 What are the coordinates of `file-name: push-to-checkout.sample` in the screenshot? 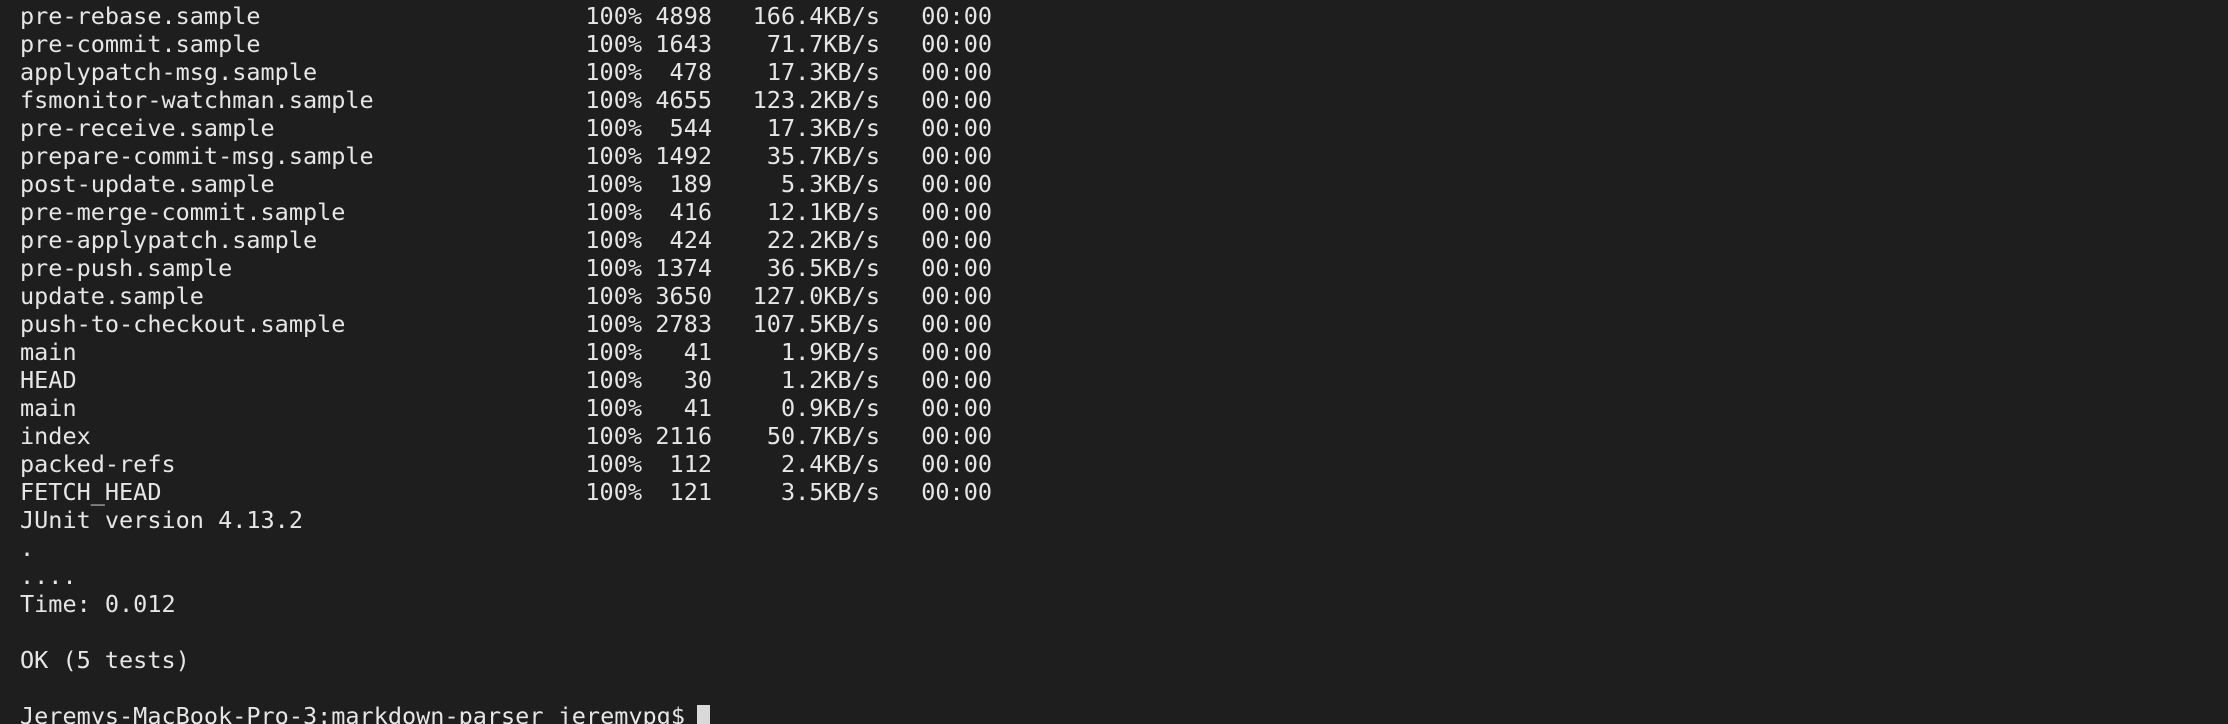 It's located at (183, 324).